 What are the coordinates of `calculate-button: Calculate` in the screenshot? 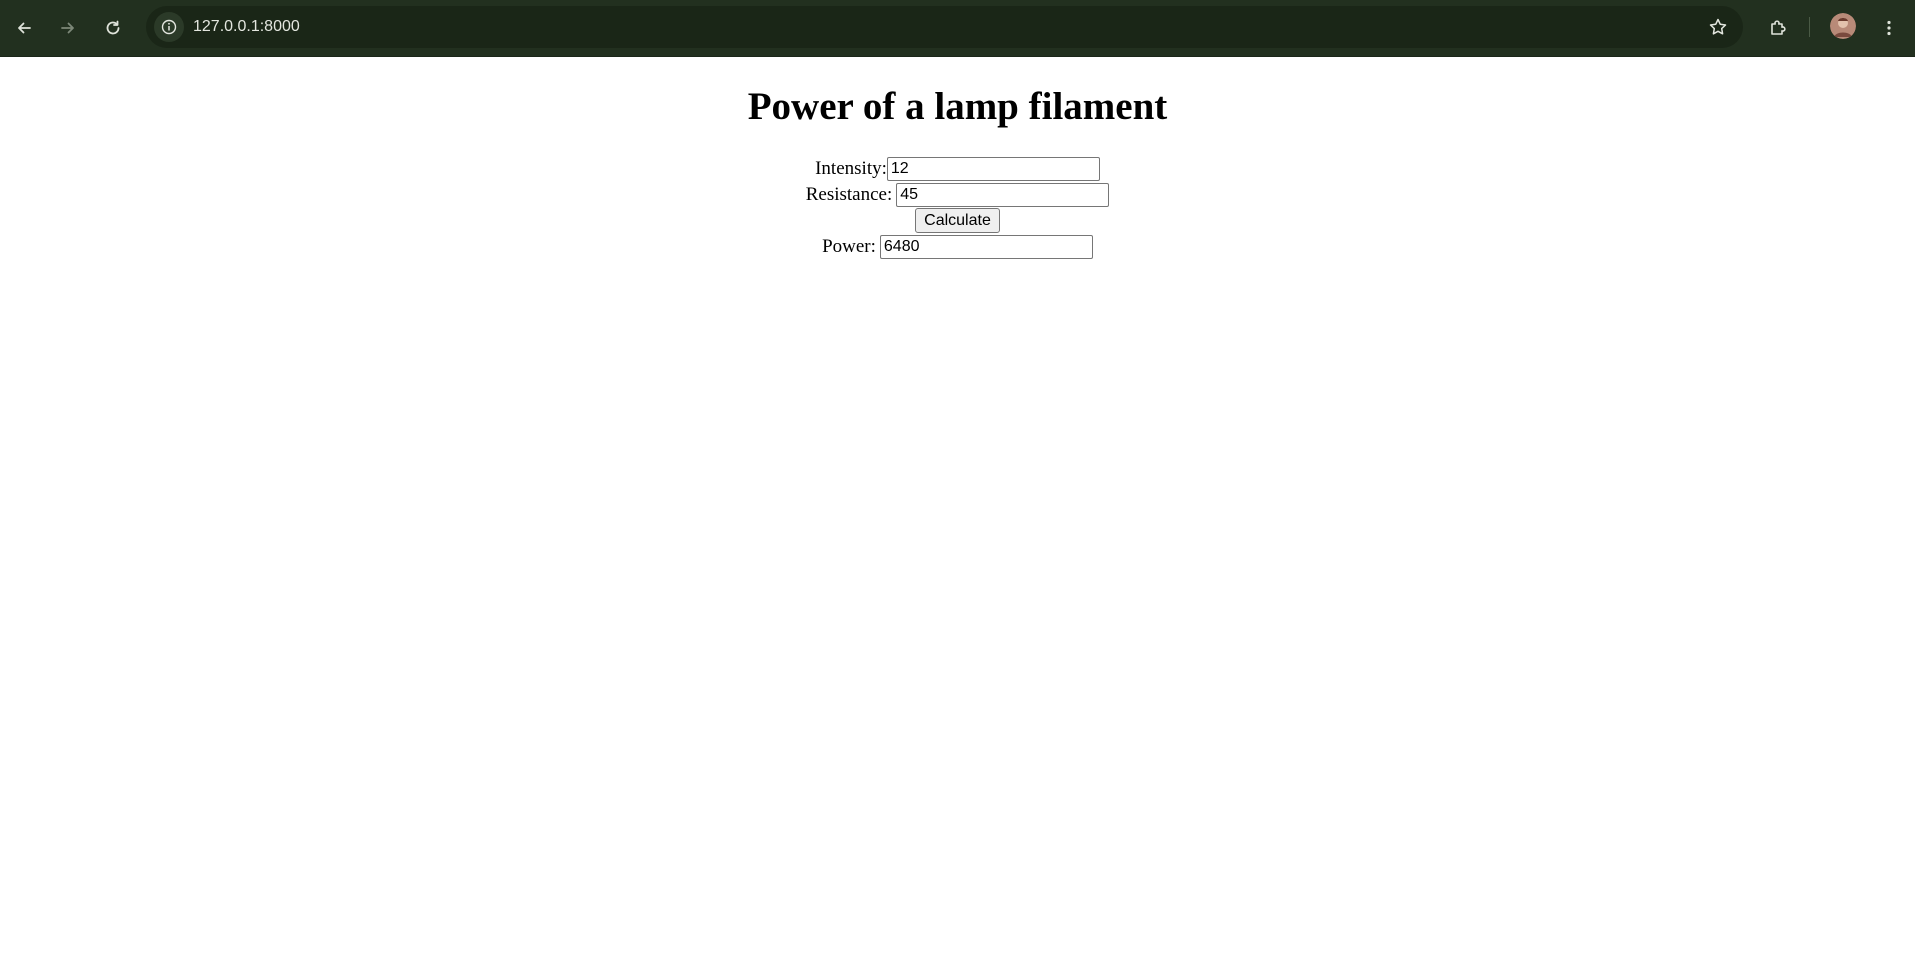 It's located at (957, 221).